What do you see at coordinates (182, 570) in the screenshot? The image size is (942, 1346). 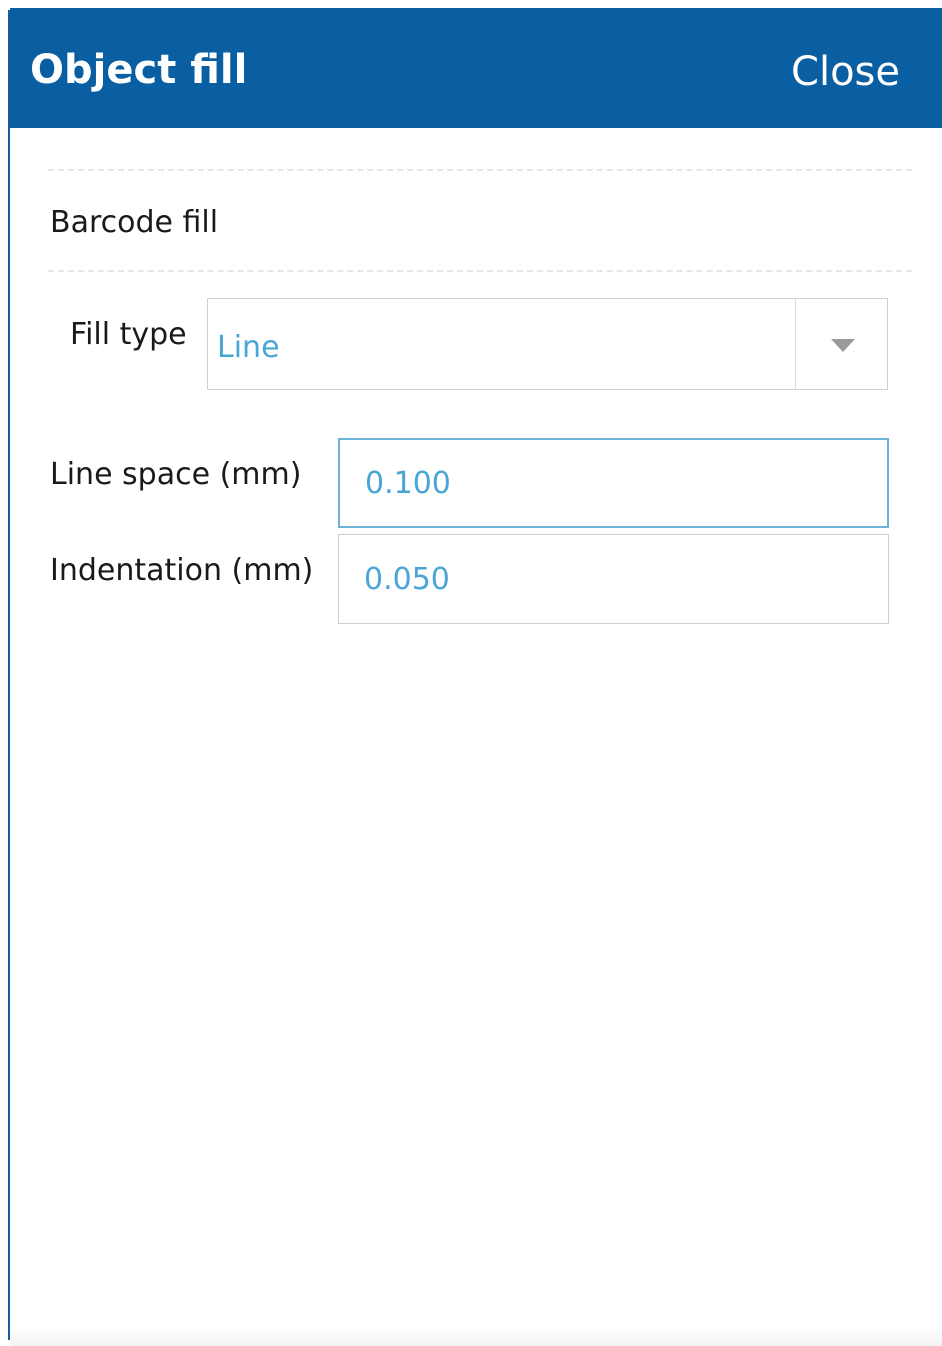 I see `indentation-label: Indentation (mm)` at bounding box center [182, 570].